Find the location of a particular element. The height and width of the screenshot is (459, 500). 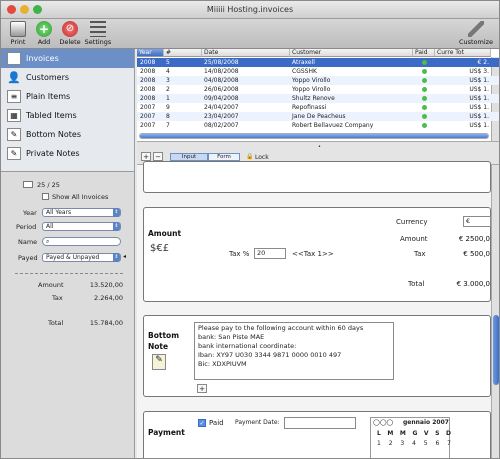

lock-label: Lock is located at coordinates (262, 157).